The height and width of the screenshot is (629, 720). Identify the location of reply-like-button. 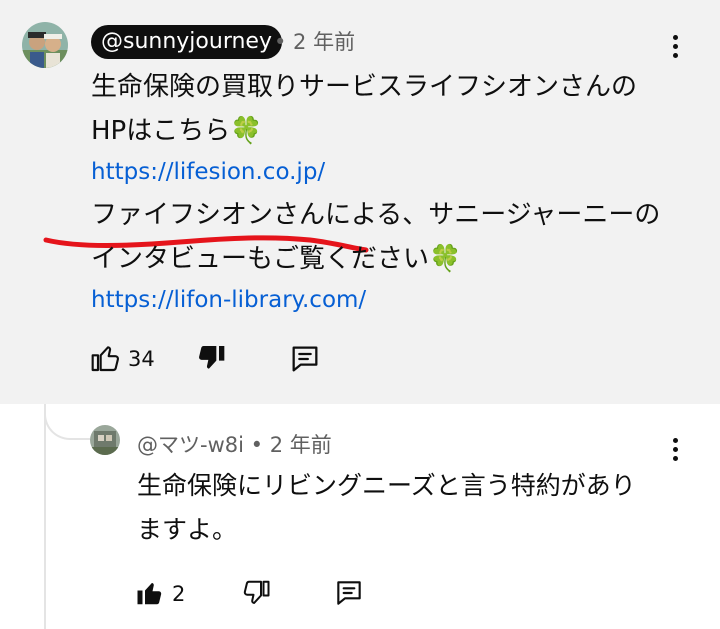
(150, 595).